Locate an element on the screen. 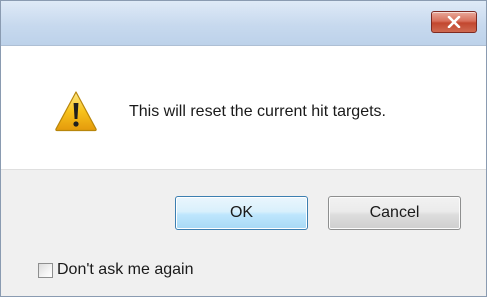 Image resolution: width=487 pixels, height=297 pixels. dont-ask-label: Don't ask me again is located at coordinates (125, 270).